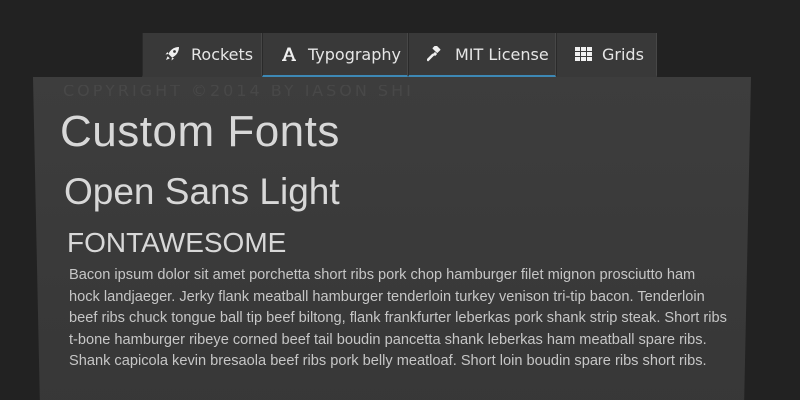  What do you see at coordinates (502, 54) in the screenshot?
I see `tab-mit-license-label: MIT License` at bounding box center [502, 54].